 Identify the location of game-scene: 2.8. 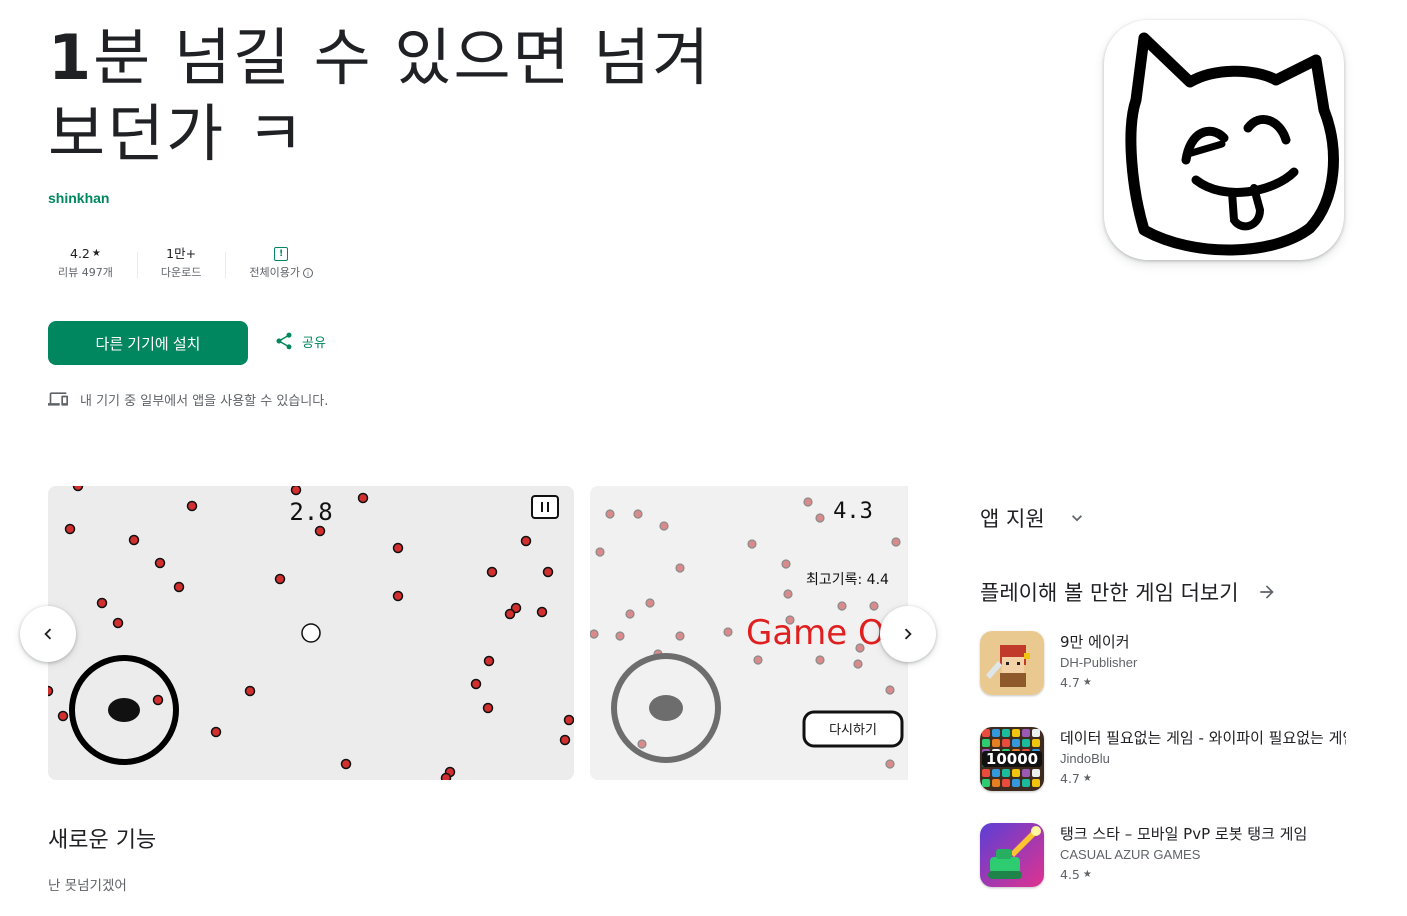
(311, 633).